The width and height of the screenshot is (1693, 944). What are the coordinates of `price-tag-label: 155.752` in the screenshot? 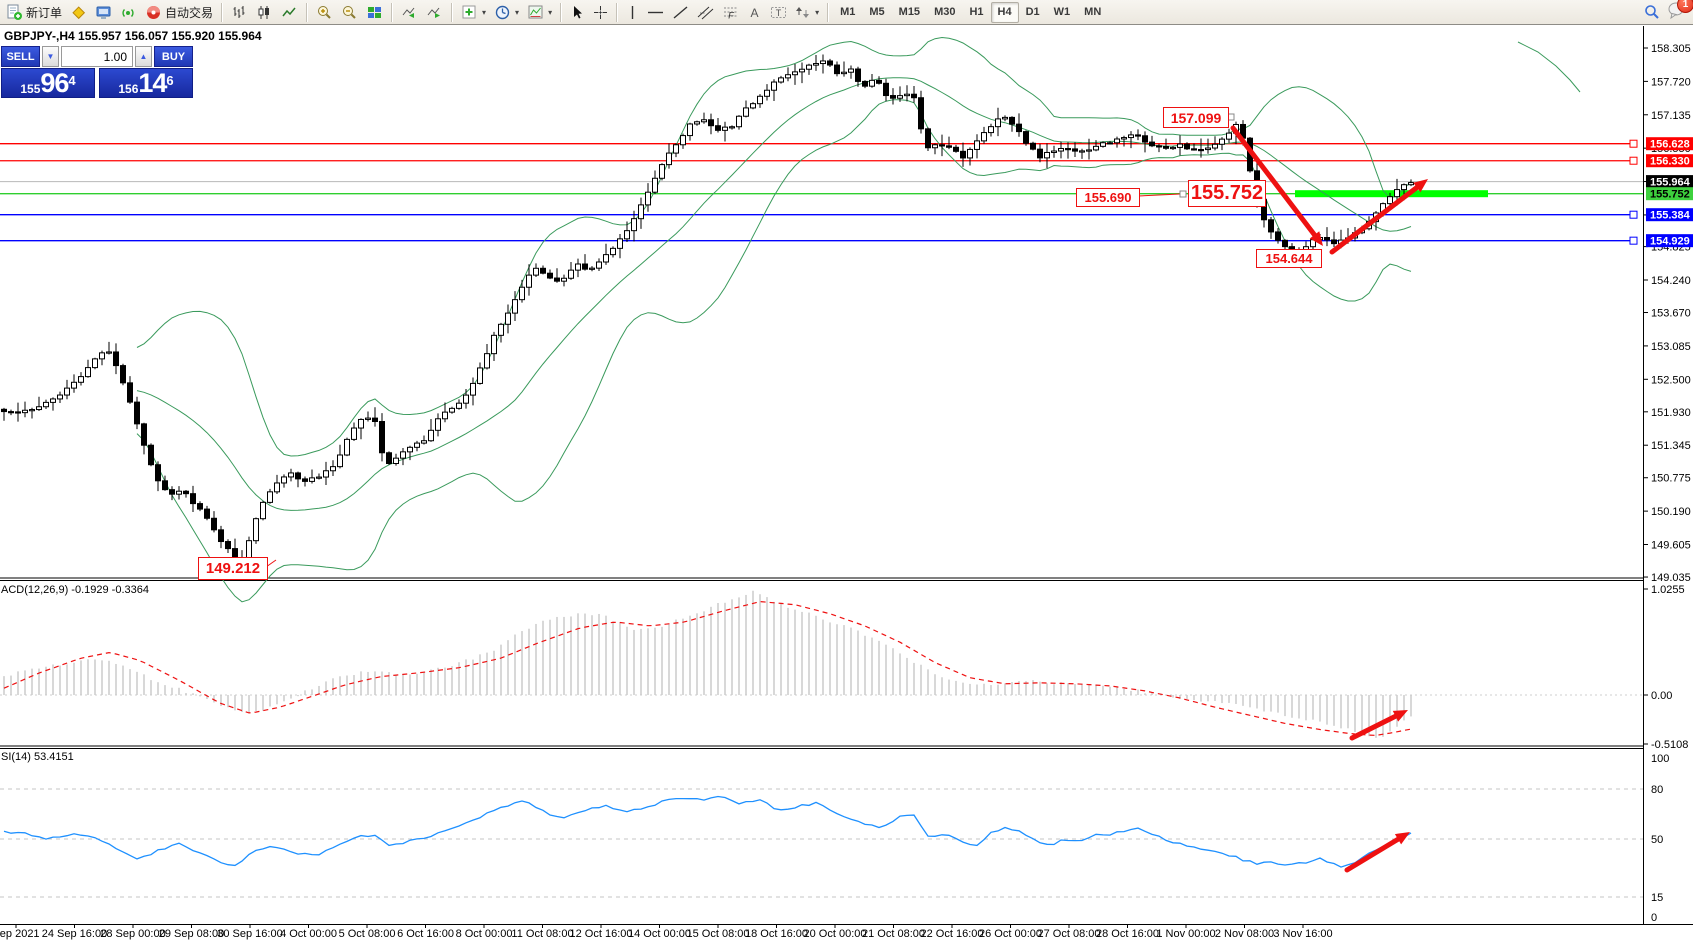 It's located at (1670, 195).